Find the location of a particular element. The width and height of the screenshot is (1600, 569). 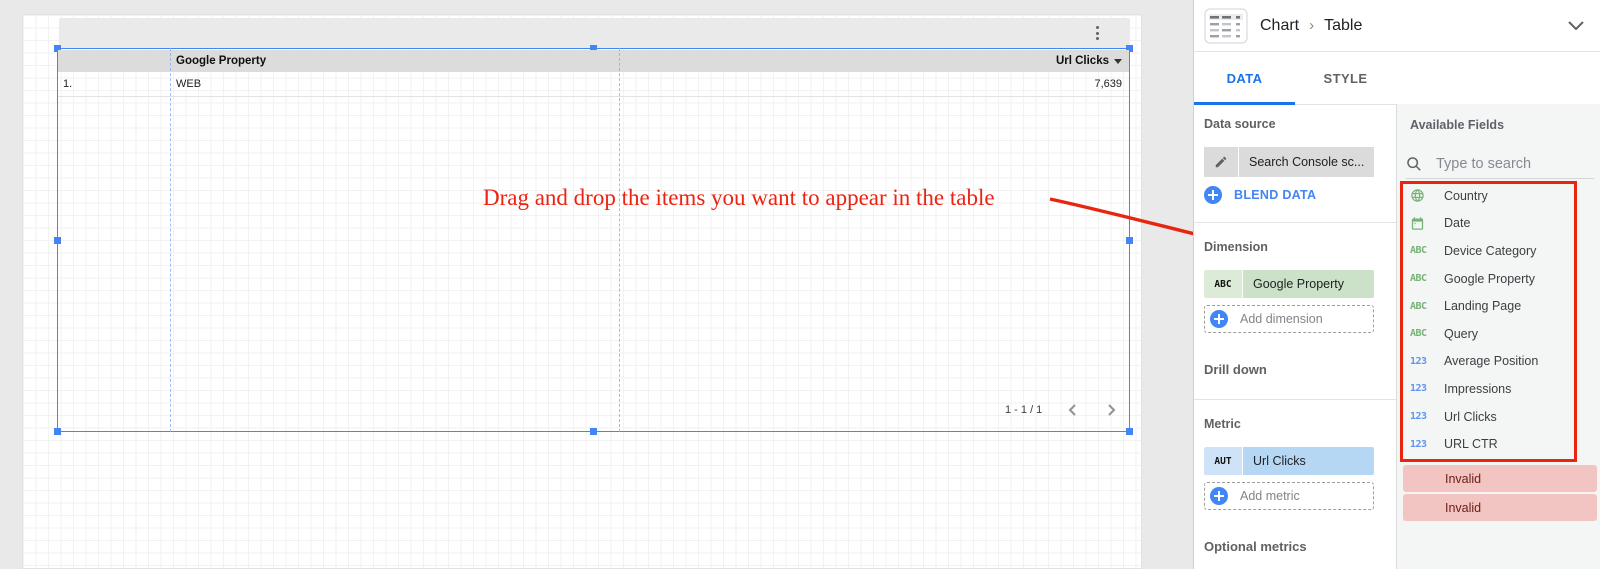

table-row: 1. WEB 7,639 is located at coordinates (593, 84).